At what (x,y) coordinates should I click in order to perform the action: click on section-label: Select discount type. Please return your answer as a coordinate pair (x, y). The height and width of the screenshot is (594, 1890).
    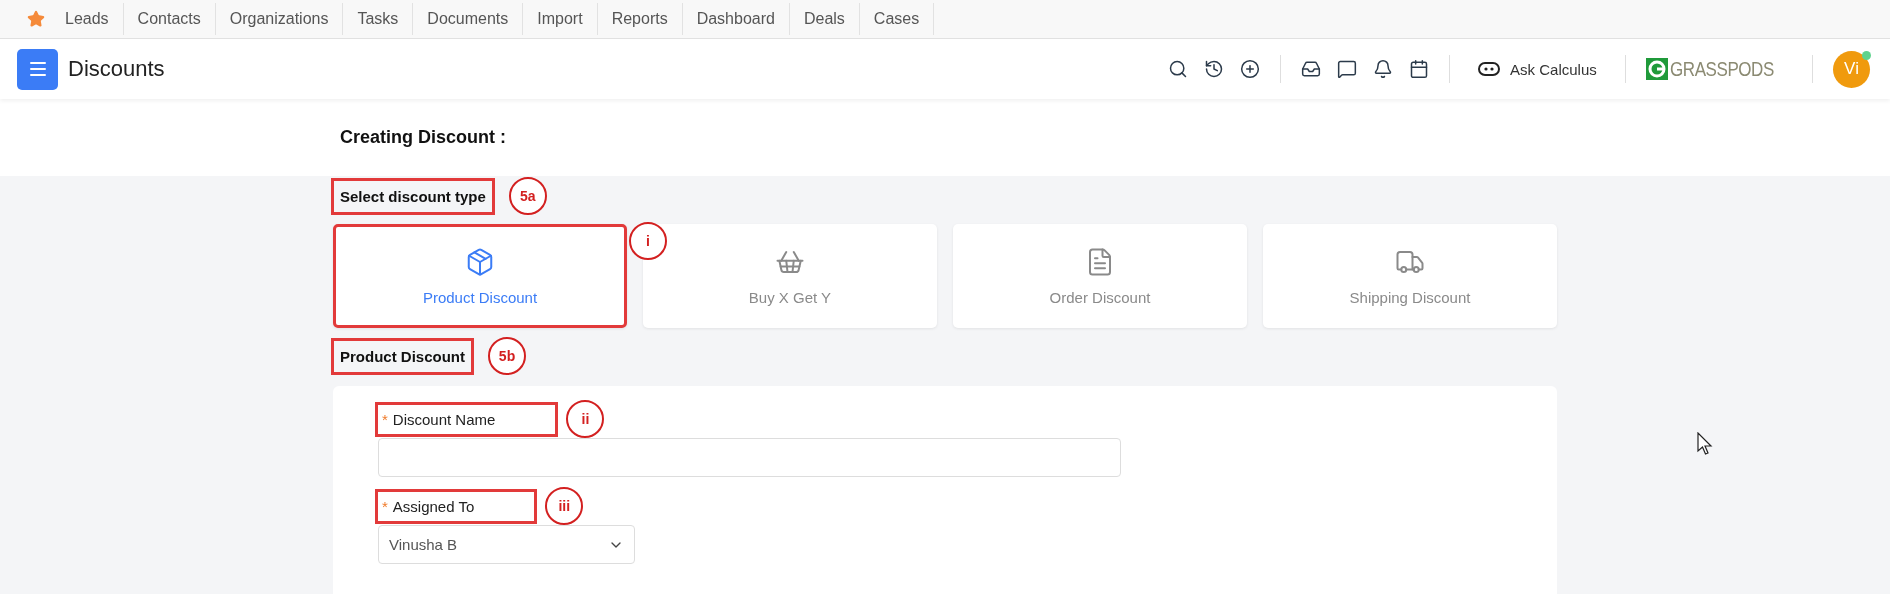
    Looking at the image, I should click on (413, 196).